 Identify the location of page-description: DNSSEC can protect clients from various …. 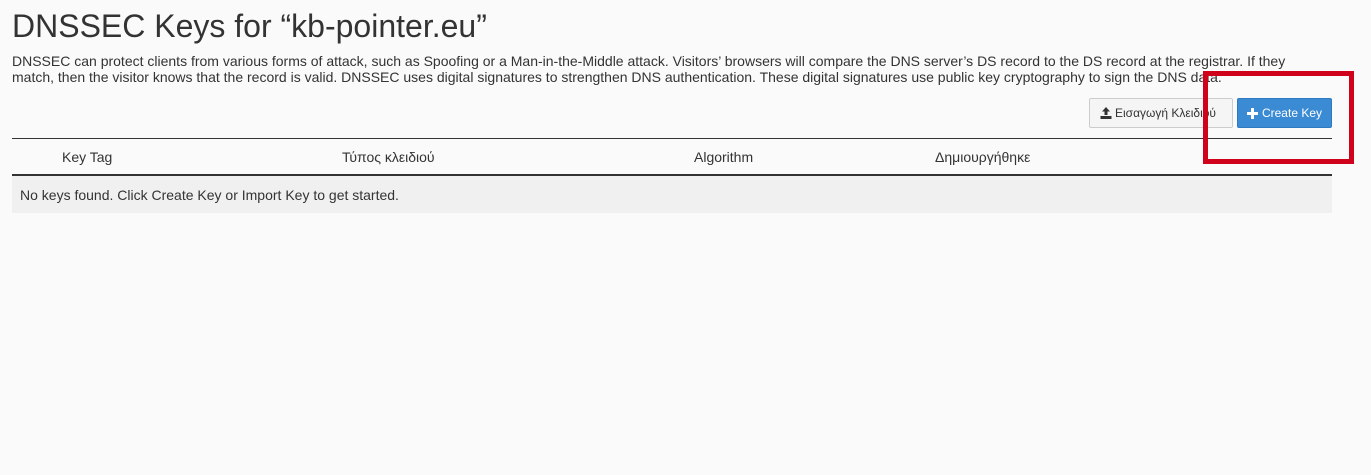
(649, 69).